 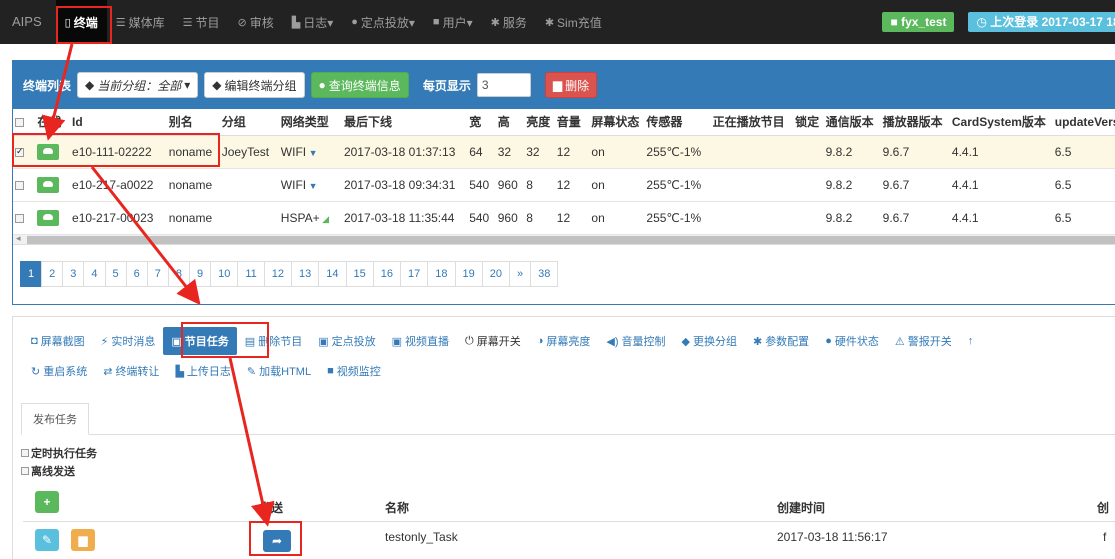 What do you see at coordinates (53, 122) in the screenshot?
I see `column-header: 在线` at bounding box center [53, 122].